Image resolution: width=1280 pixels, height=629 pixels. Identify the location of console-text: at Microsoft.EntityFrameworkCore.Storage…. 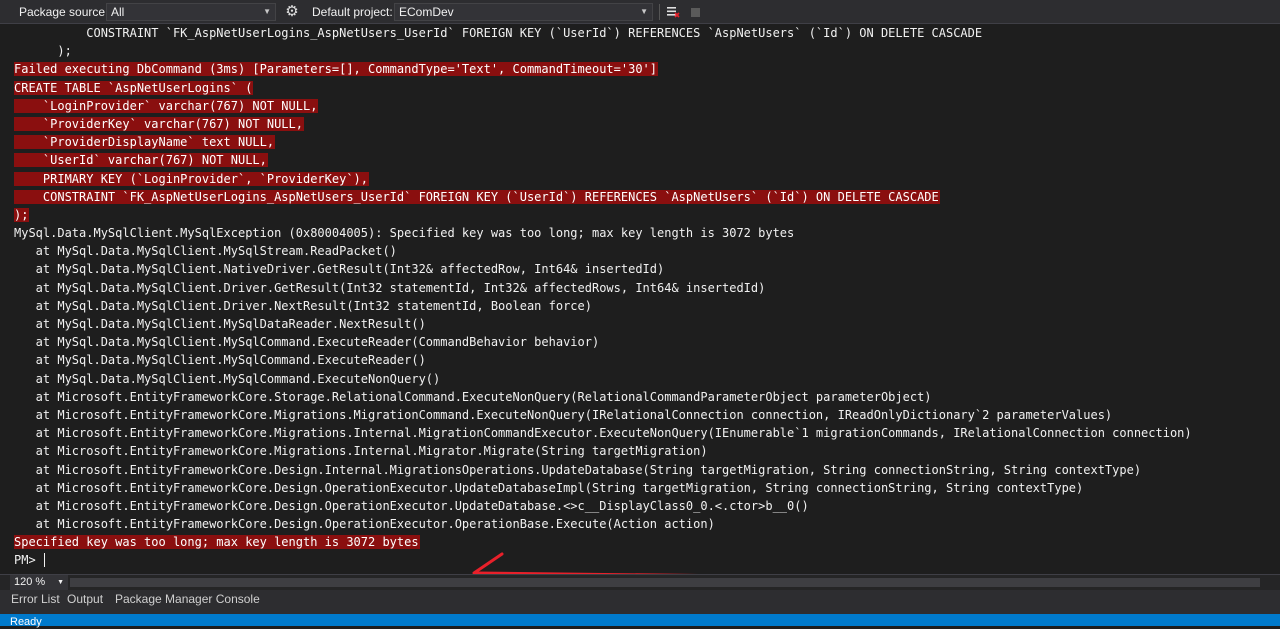
(473, 396).